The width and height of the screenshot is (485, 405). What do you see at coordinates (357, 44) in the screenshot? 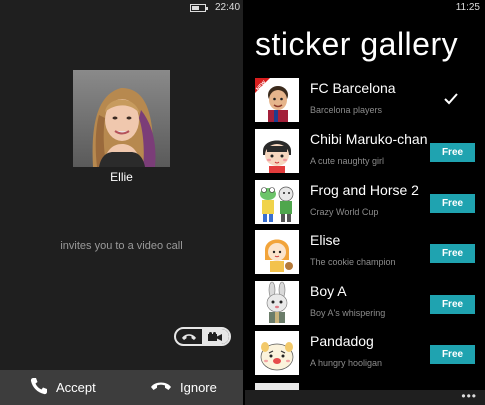
I see `page-title: sticker gallery` at bounding box center [357, 44].